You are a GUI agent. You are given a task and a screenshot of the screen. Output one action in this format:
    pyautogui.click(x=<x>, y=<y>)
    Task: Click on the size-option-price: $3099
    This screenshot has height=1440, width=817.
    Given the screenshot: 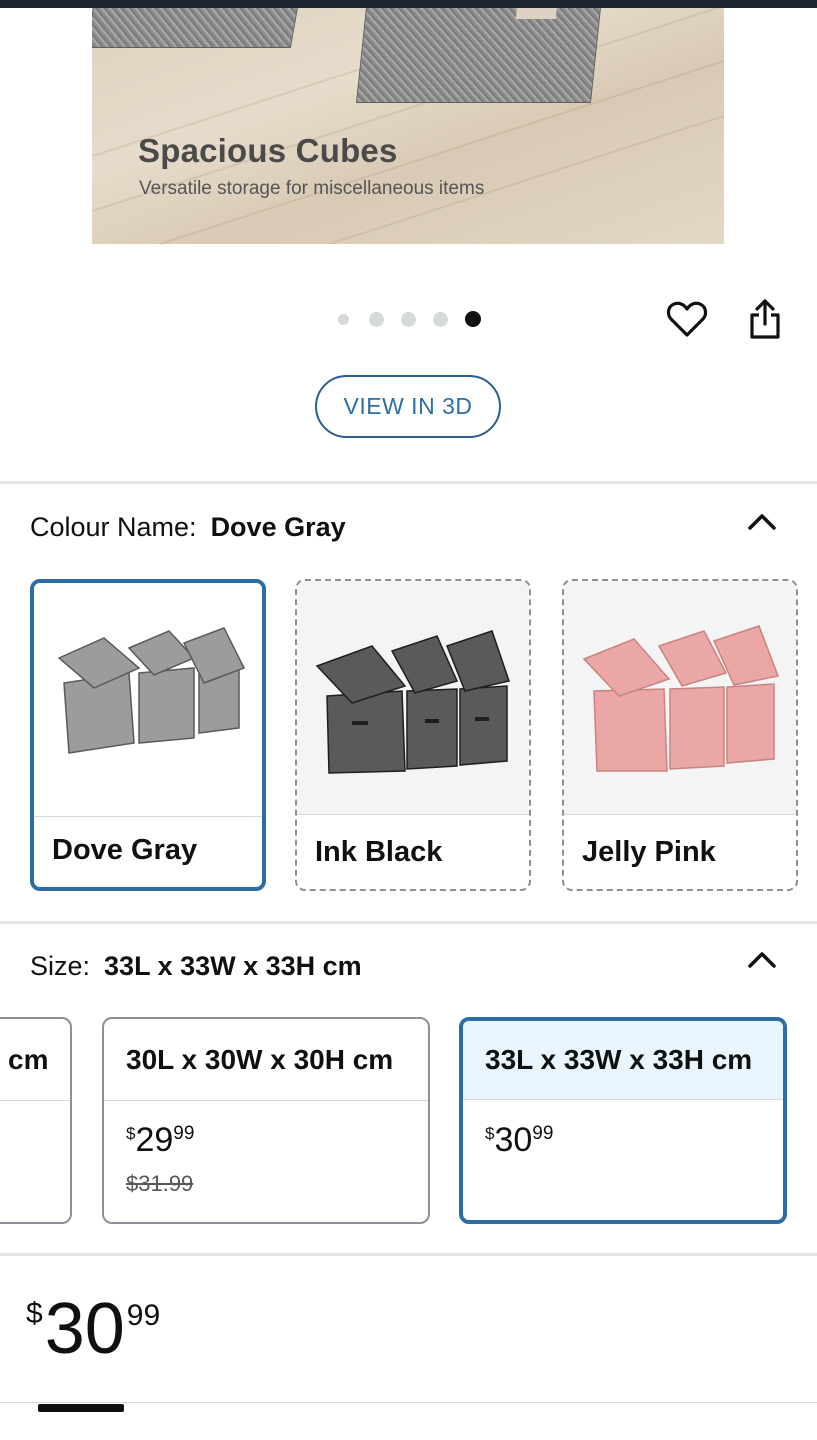 What is the action you would take?
    pyautogui.click(x=519, y=1140)
    